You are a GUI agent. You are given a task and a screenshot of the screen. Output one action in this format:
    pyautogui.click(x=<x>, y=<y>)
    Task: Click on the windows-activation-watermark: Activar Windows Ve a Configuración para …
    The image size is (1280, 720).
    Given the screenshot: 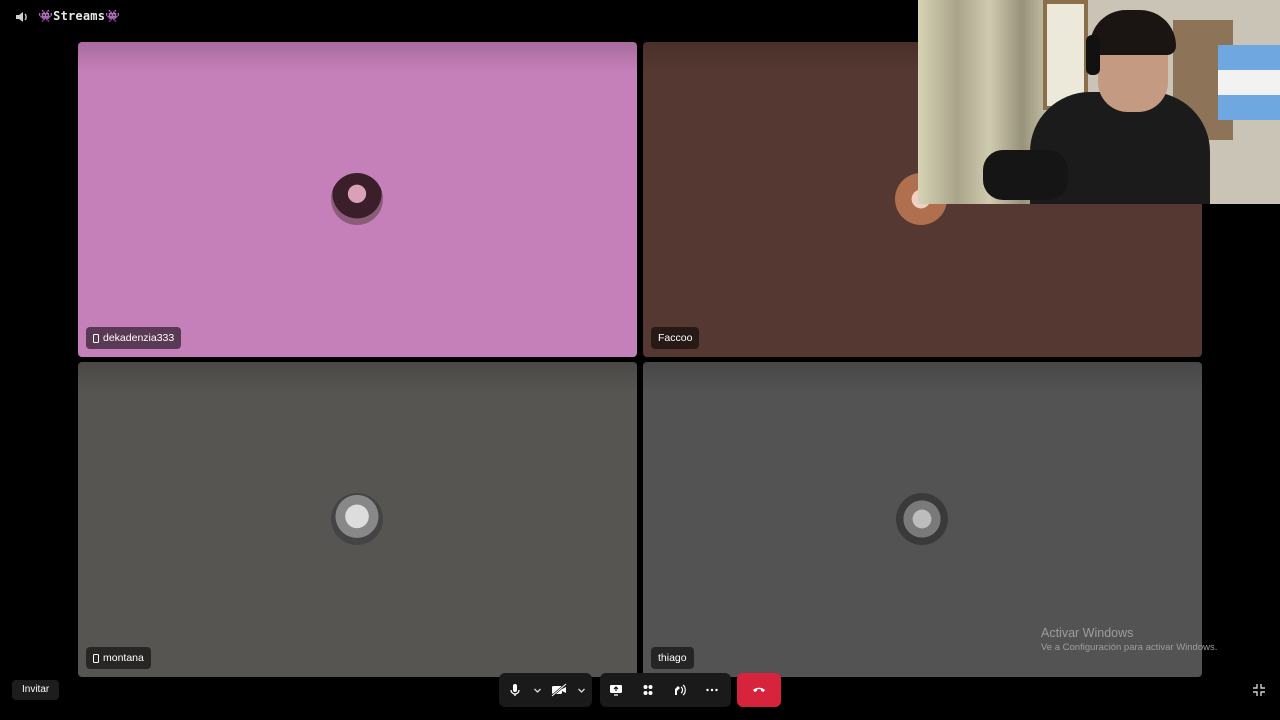 What is the action you would take?
    pyautogui.click(x=1129, y=639)
    